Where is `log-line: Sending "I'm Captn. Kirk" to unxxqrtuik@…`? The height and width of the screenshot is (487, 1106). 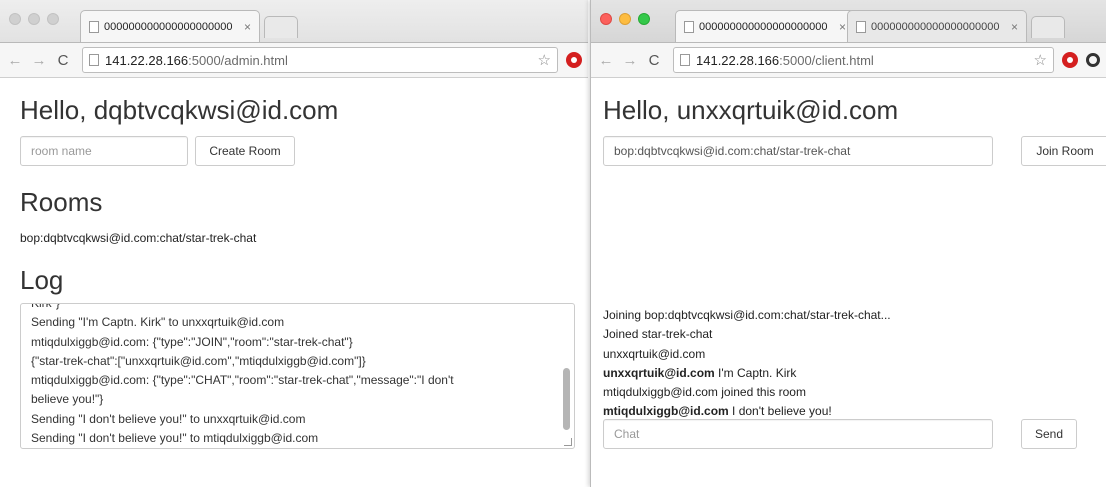
log-line: Sending "I'm Captn. Kirk" to unxxqrtuik@… is located at coordinates (158, 322).